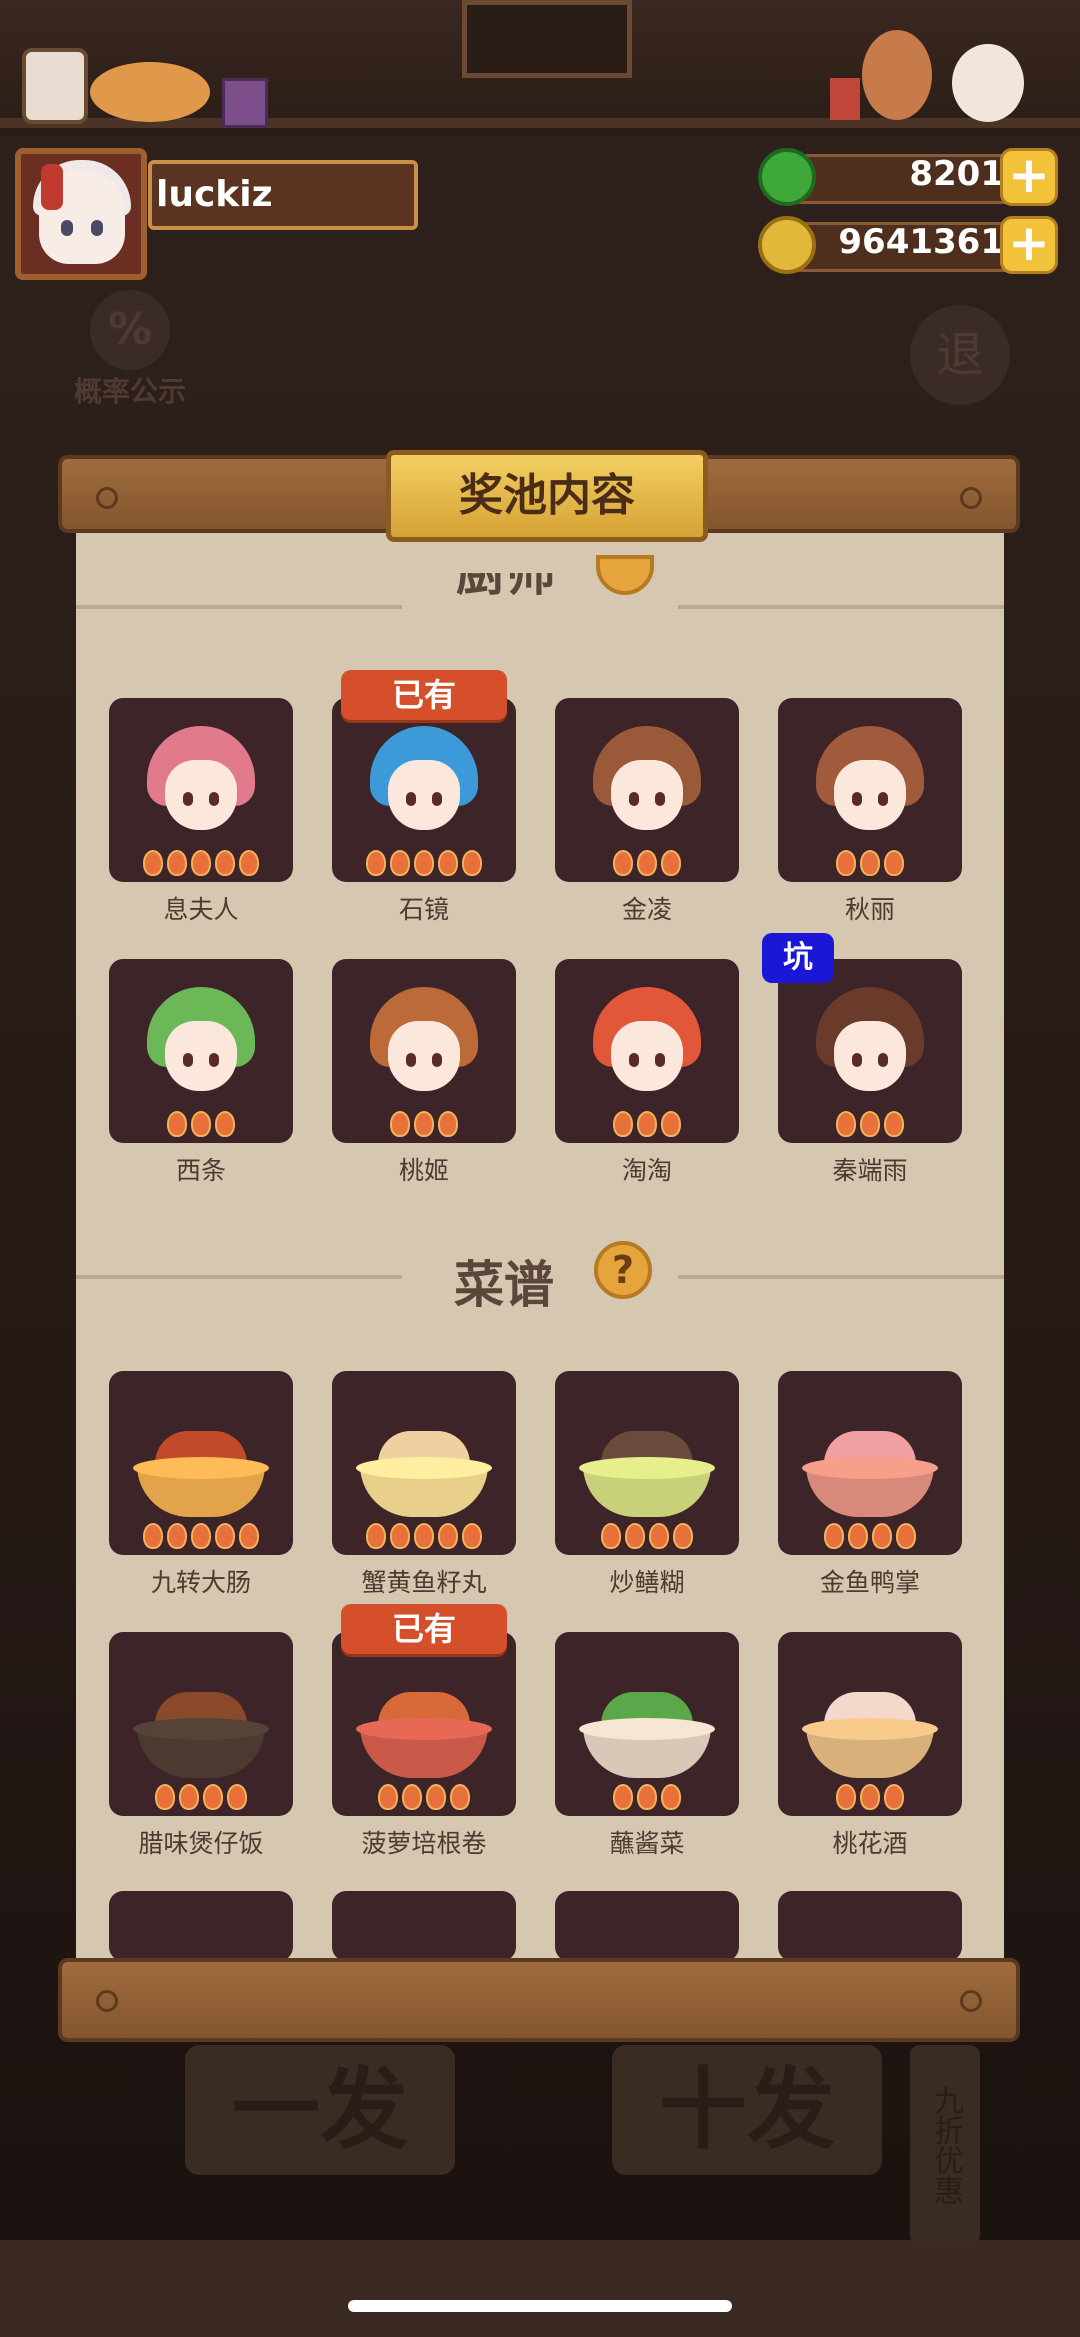 The image size is (1080, 2337). Describe the element at coordinates (623, 1270) in the screenshot. I see `recipe-help-icon: ?` at that location.